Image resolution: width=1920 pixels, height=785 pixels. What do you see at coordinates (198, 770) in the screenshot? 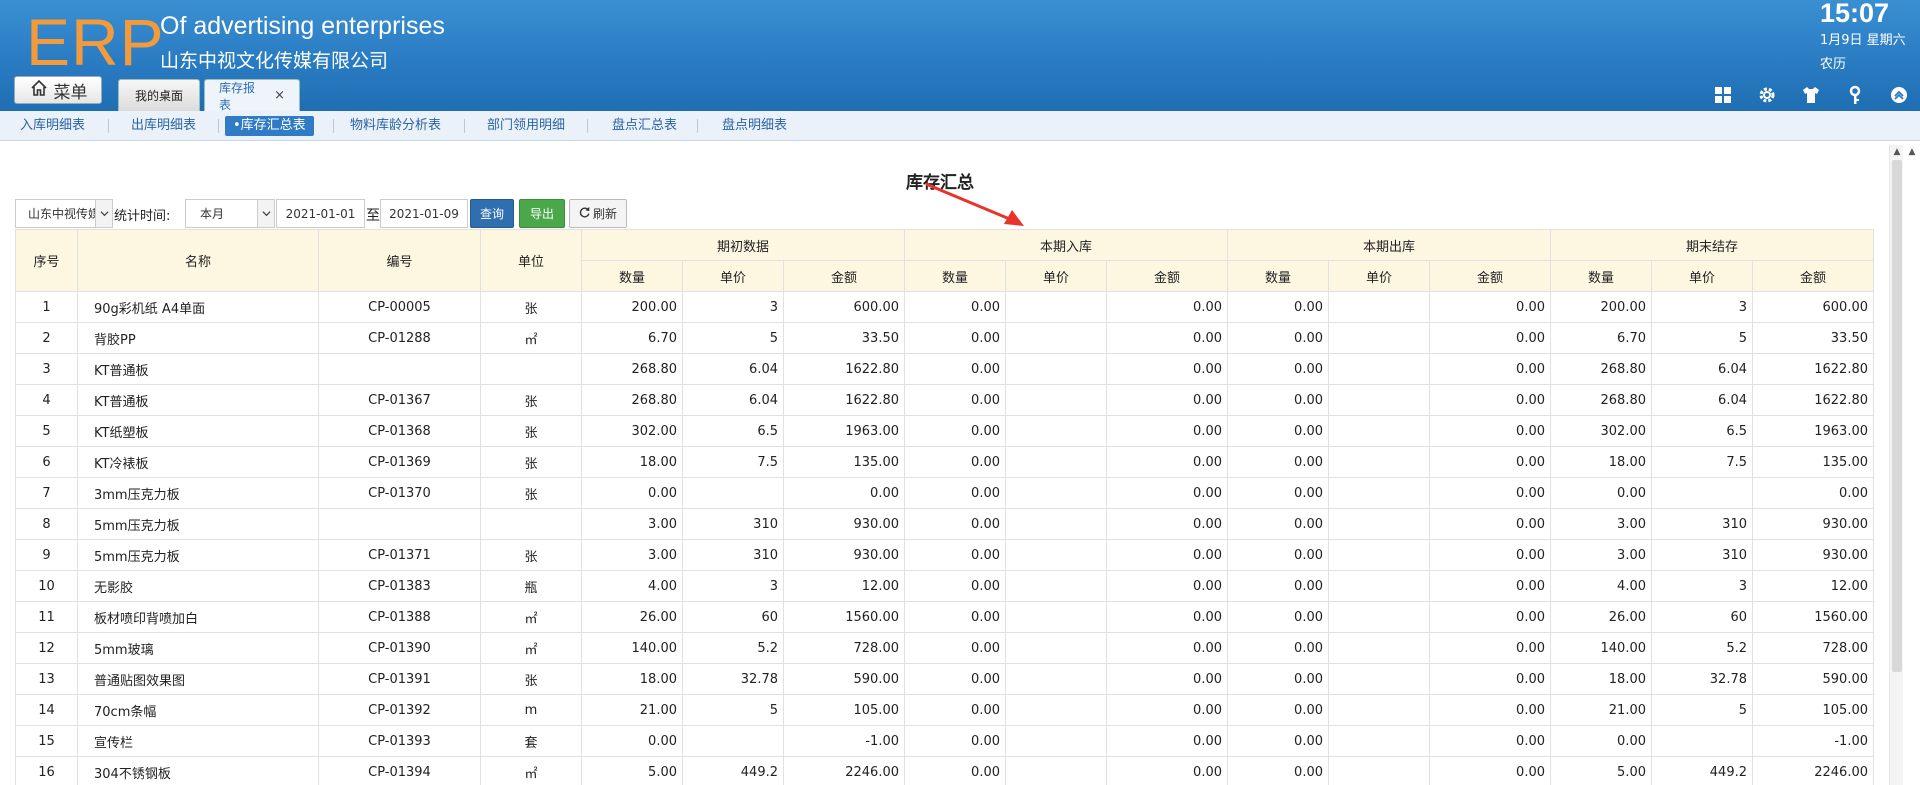
I see `table-cell: 304不锈钢板` at bounding box center [198, 770].